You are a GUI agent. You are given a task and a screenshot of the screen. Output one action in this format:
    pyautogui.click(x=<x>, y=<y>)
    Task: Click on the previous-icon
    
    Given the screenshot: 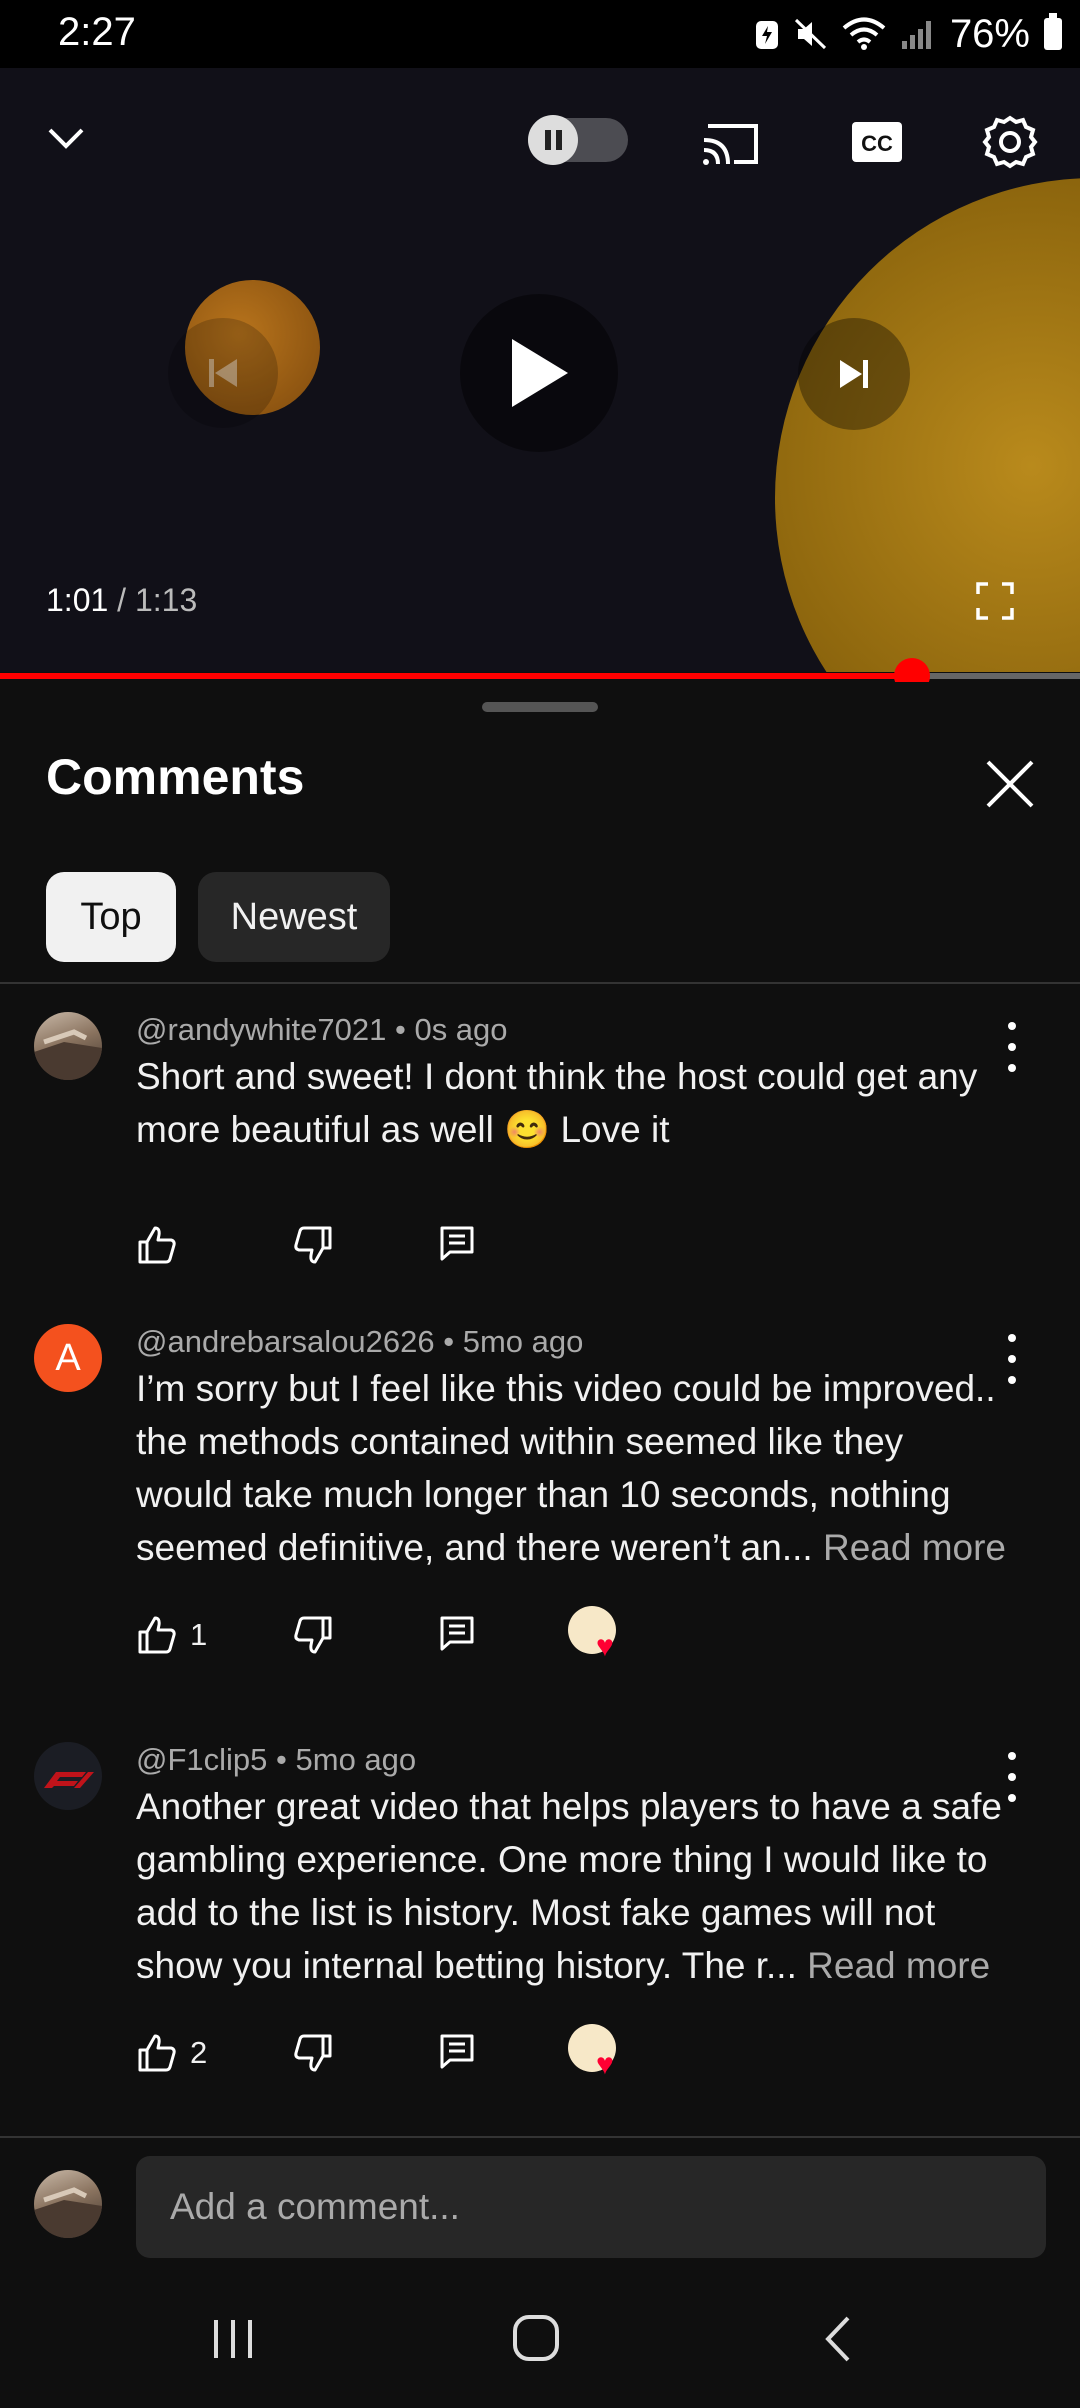 What is the action you would take?
    pyautogui.click(x=223, y=373)
    